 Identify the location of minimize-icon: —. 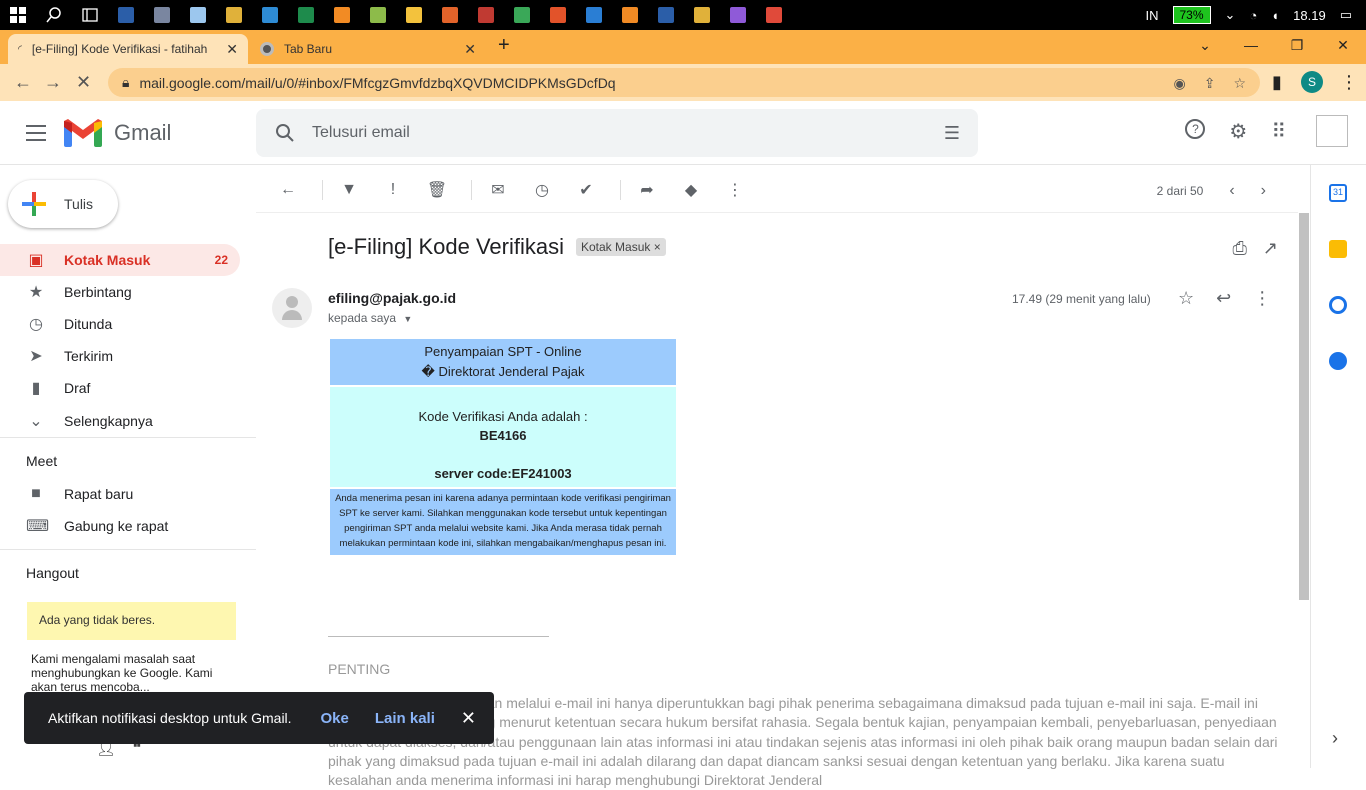
(1251, 45).